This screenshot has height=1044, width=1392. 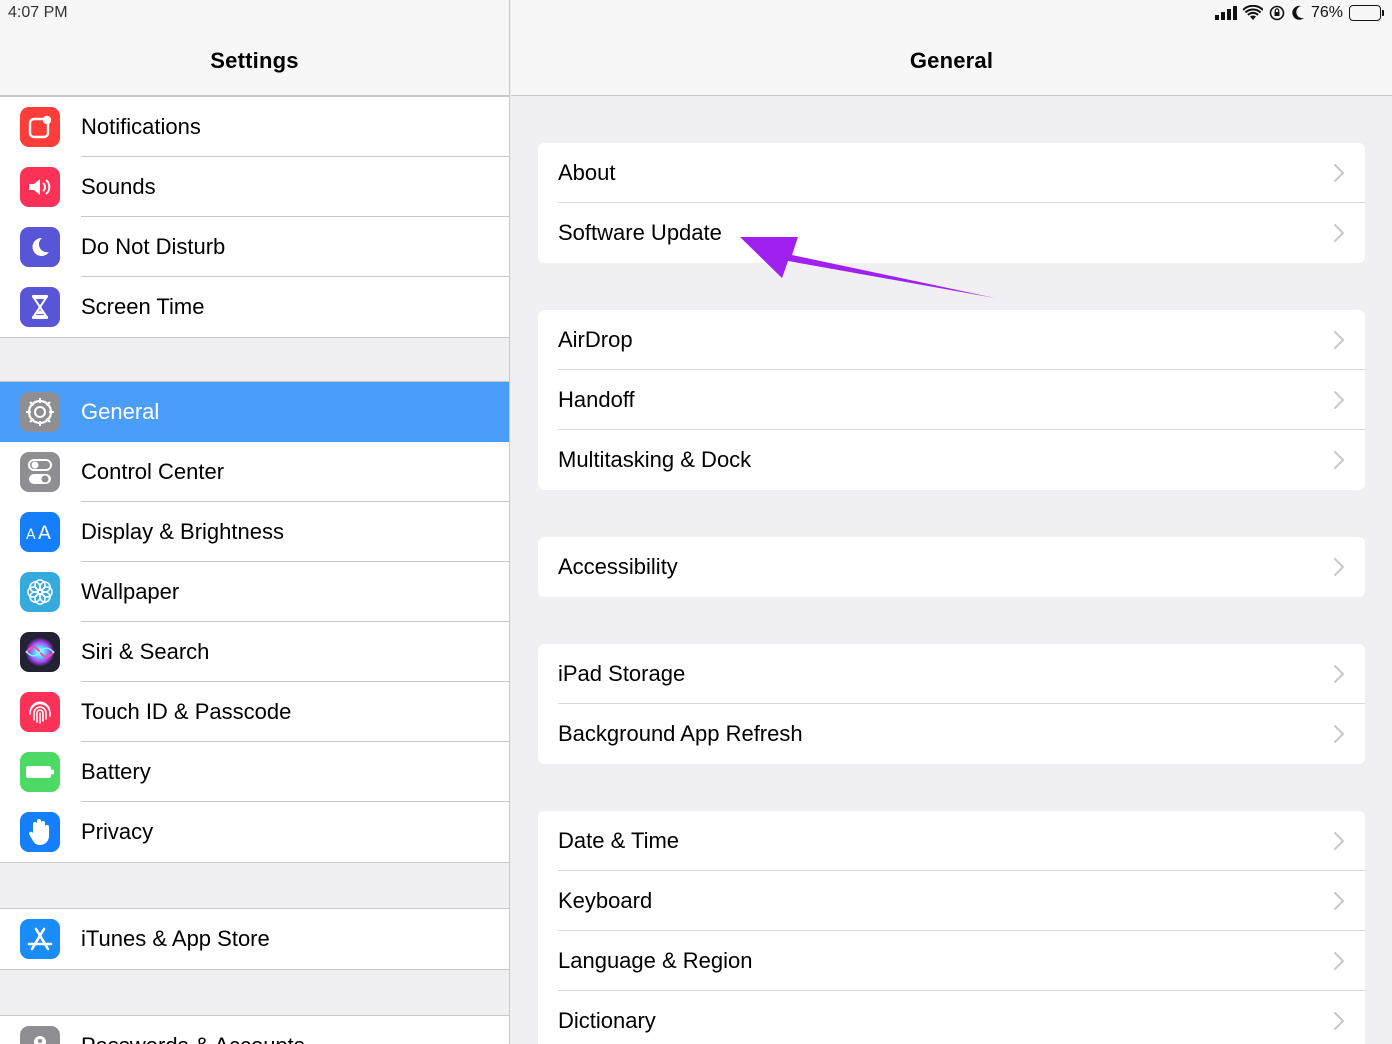 What do you see at coordinates (40, 712) in the screenshot?
I see `fingerprint-icon` at bounding box center [40, 712].